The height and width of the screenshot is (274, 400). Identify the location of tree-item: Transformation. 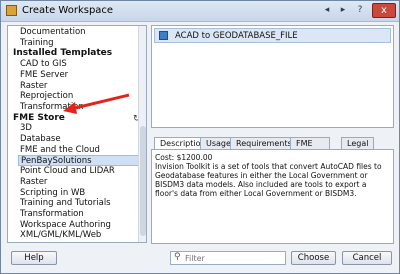
(52, 214).